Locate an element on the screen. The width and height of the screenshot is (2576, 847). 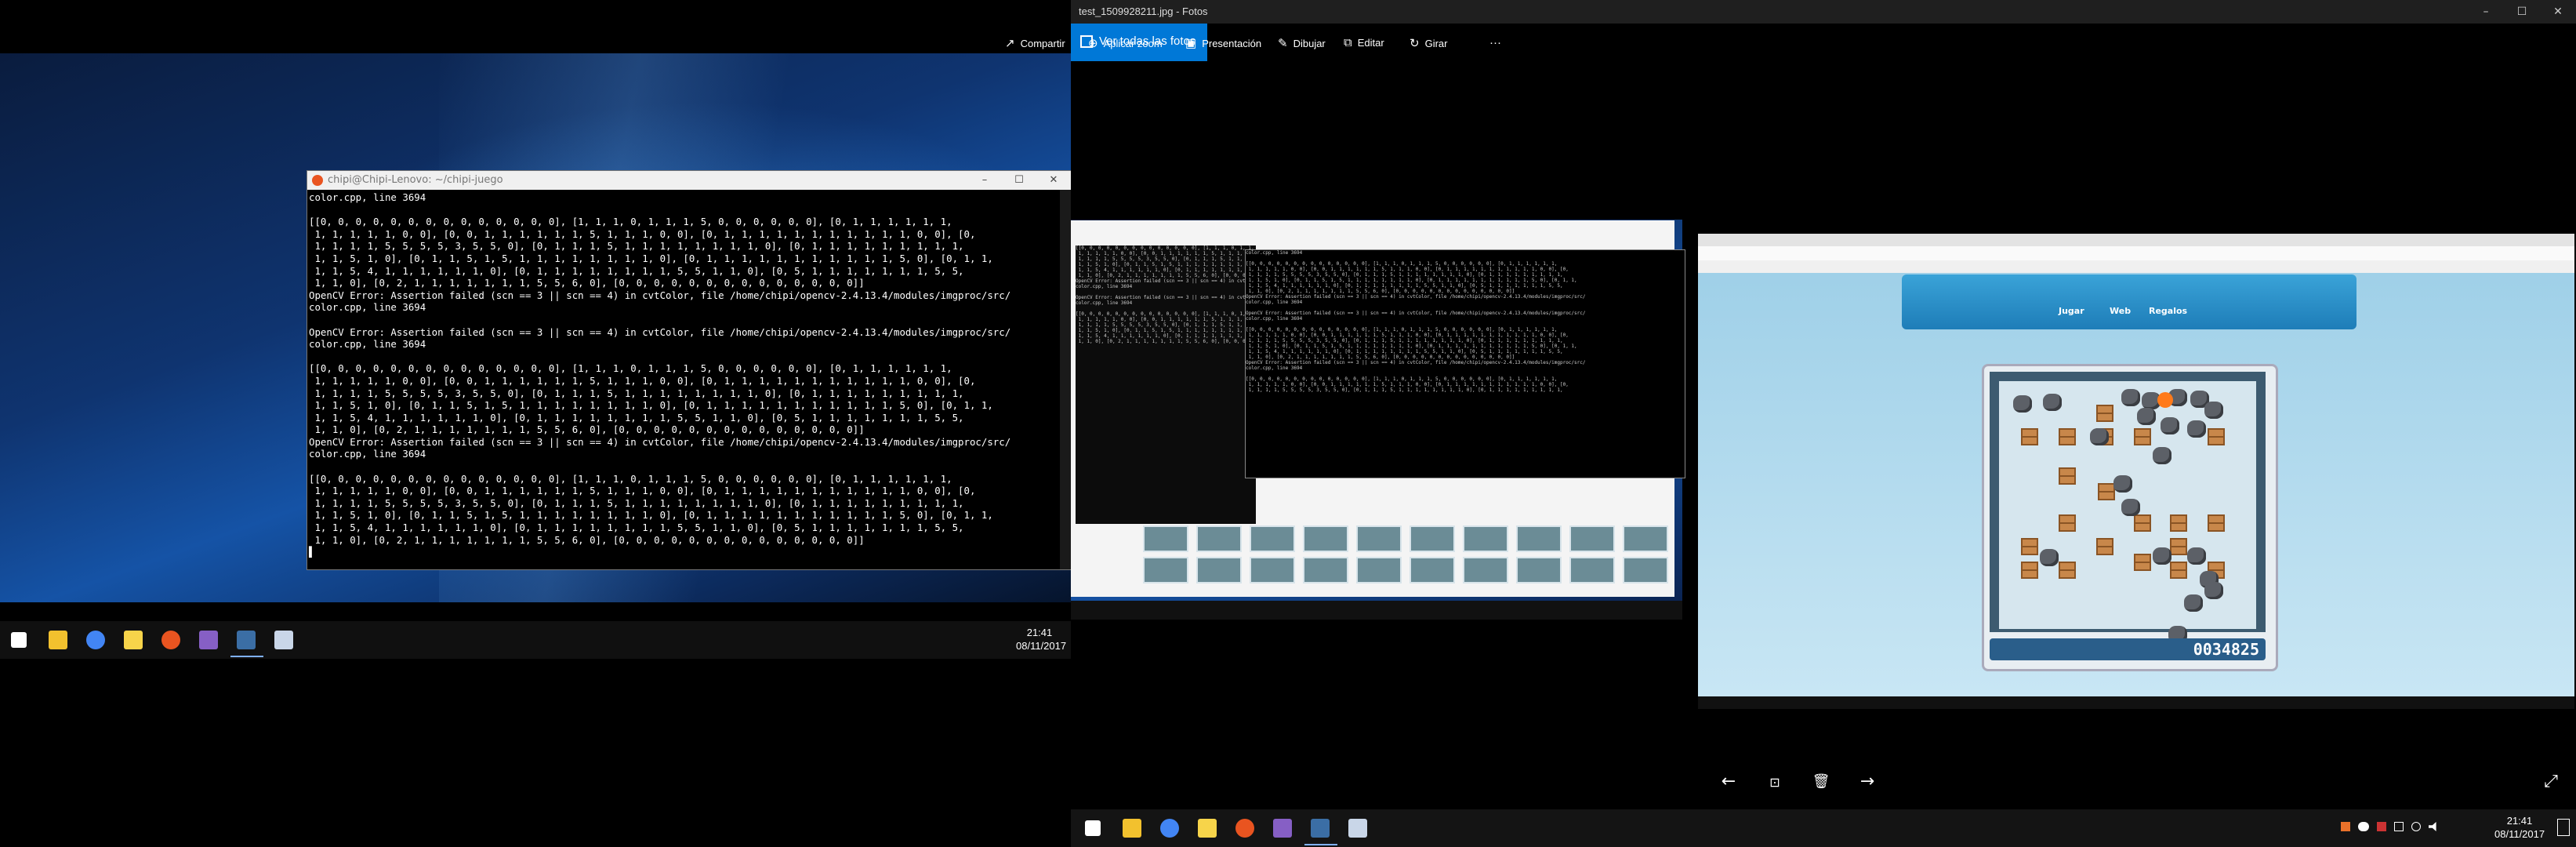
tray-red-icon is located at coordinates (2381, 826).